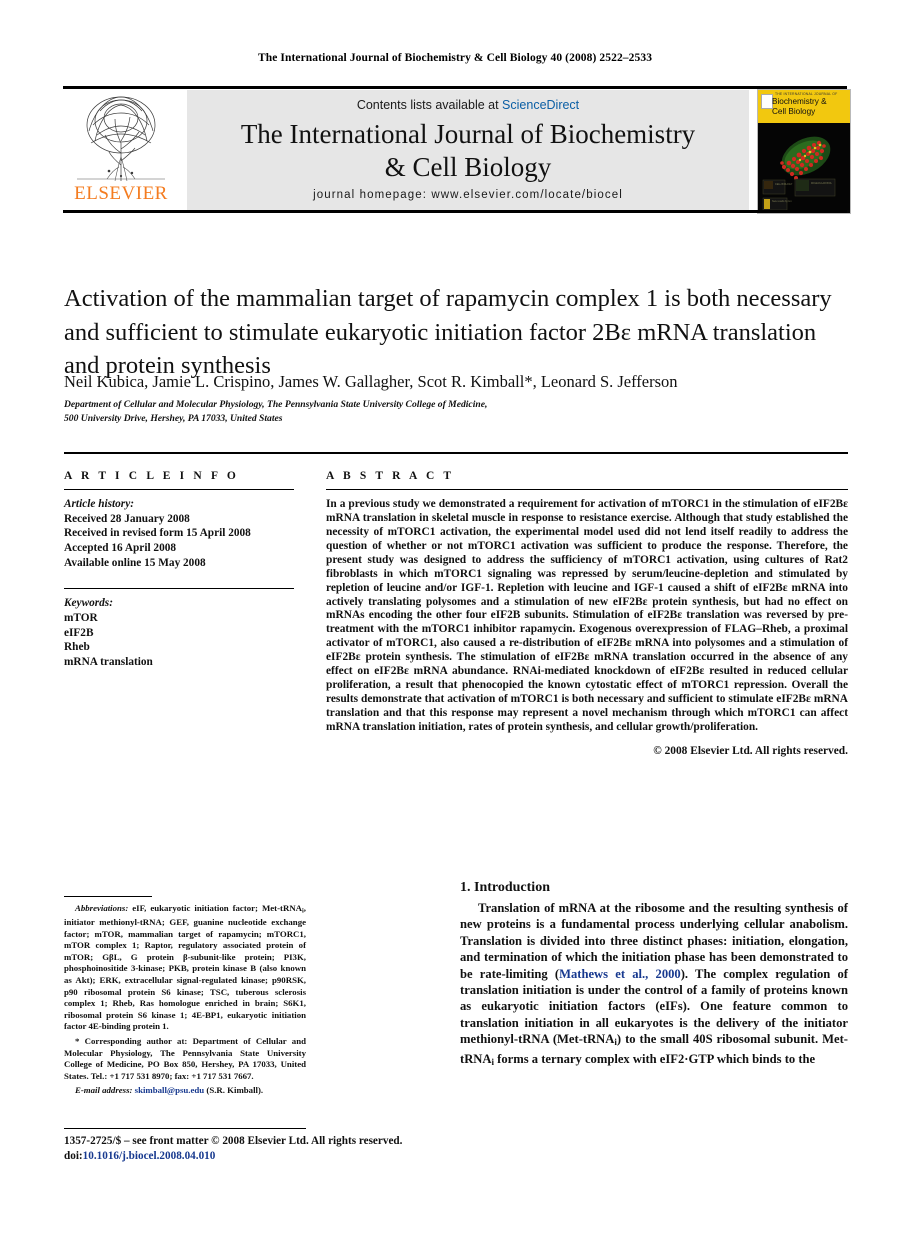  Describe the element at coordinates (185, 1129) in the screenshot. I see `colophon-rule` at that location.